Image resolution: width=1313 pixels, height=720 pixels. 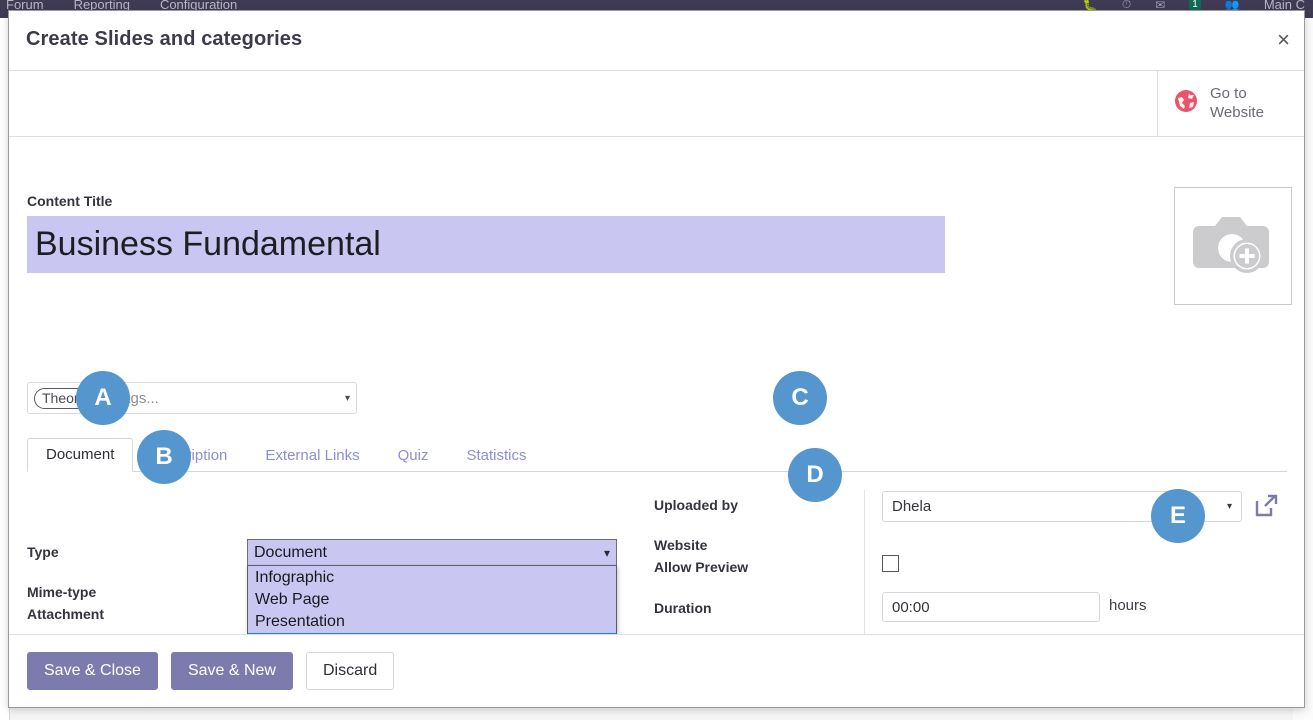 I want to click on globe-icon, so click(x=1186, y=103).